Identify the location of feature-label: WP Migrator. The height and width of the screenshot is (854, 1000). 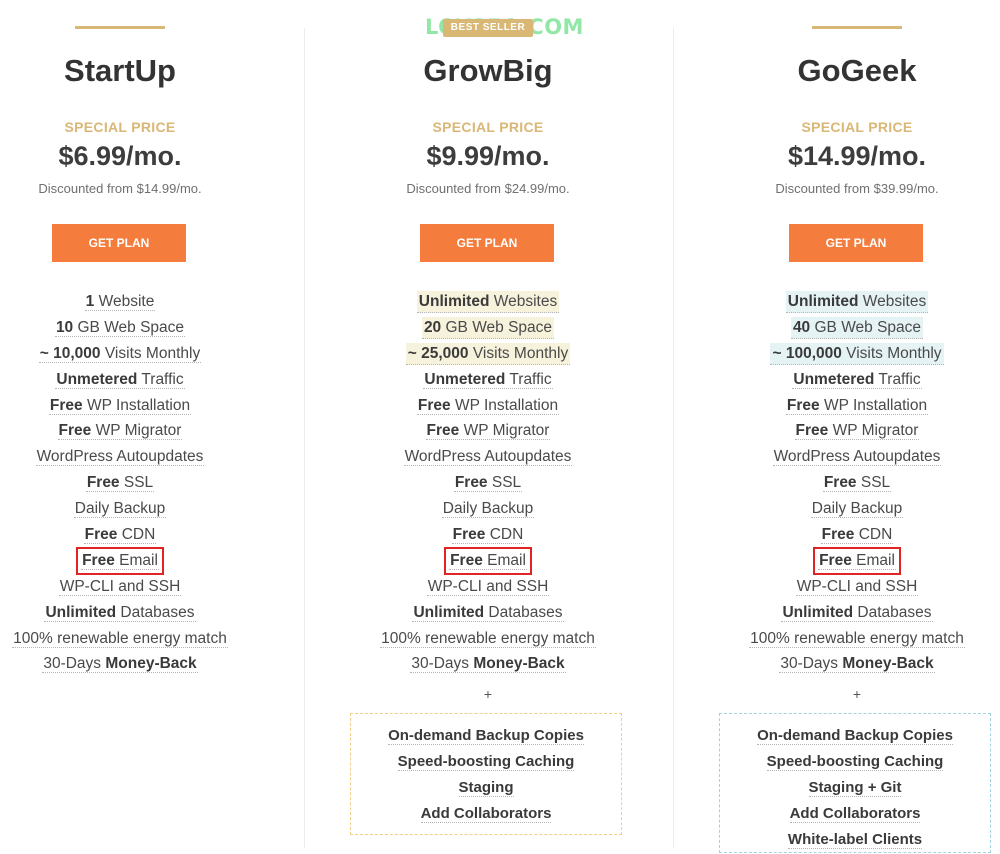
(136, 431).